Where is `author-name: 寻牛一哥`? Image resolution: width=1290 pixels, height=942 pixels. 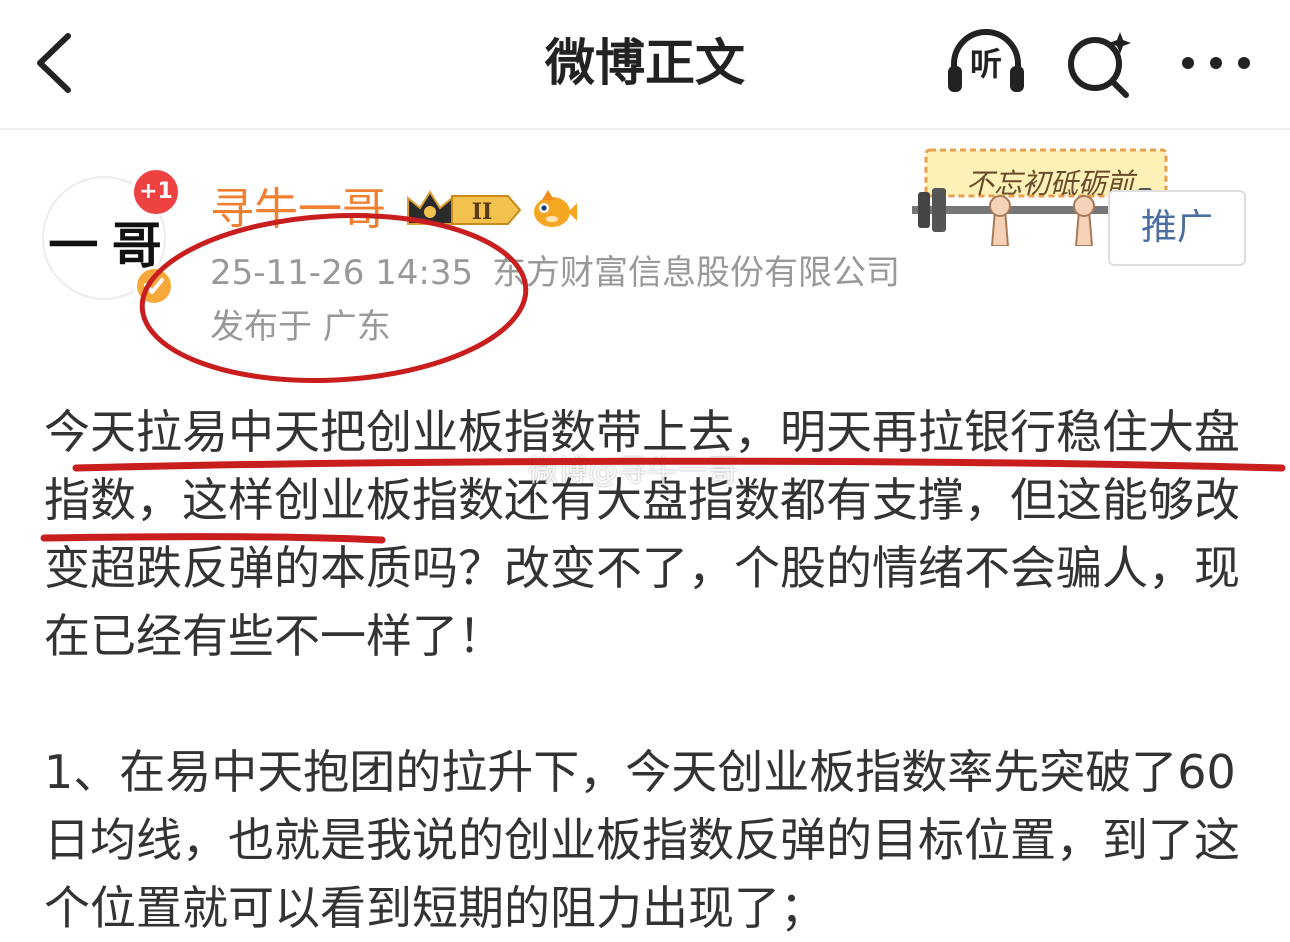
author-name: 寻牛一哥 is located at coordinates (298, 210).